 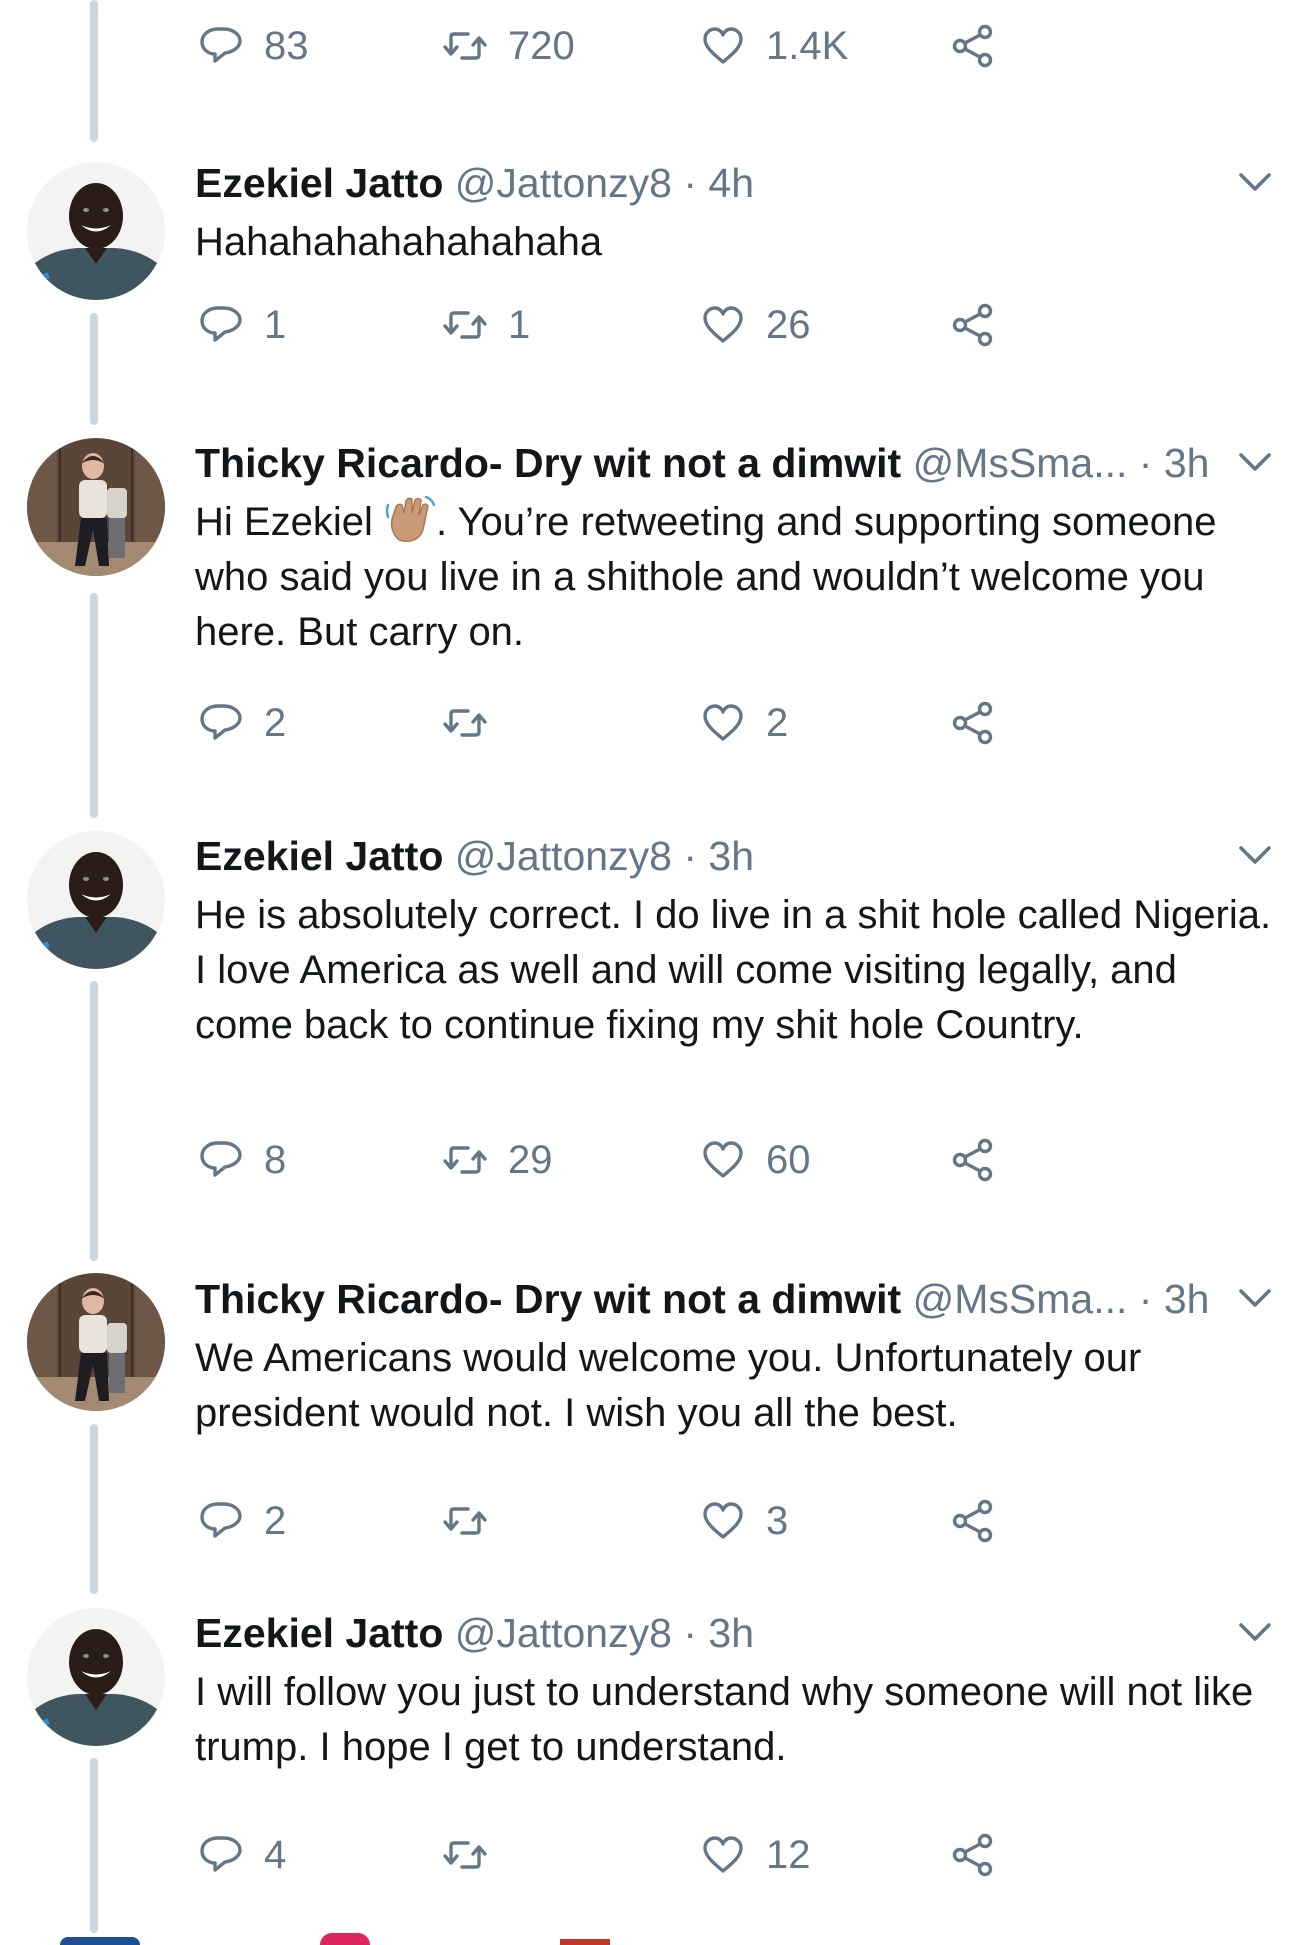 What do you see at coordinates (656, 723) in the screenshot?
I see `tweet-actions: 2 2` at bounding box center [656, 723].